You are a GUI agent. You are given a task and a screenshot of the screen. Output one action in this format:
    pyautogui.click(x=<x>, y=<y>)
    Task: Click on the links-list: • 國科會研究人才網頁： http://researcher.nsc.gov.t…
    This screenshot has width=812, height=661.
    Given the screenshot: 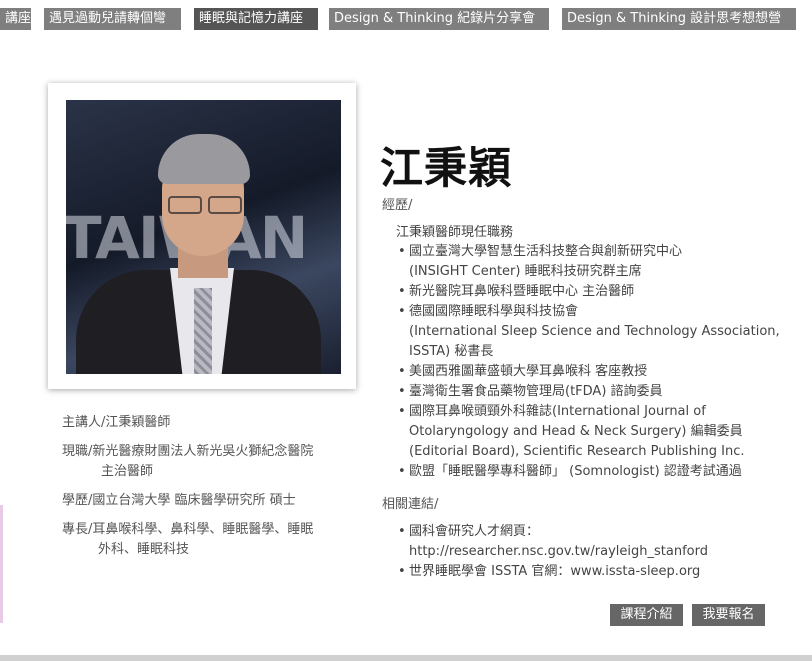 What is the action you would take?
    pyautogui.click(x=596, y=552)
    